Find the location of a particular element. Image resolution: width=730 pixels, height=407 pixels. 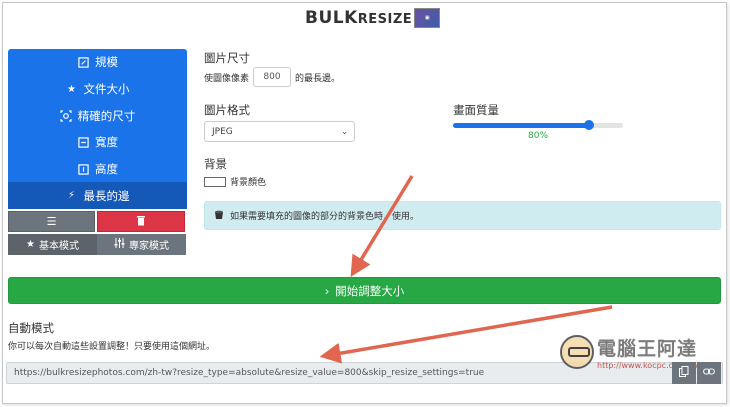

nav-item-exact-size: 精確的尺寸 is located at coordinates (97, 115).